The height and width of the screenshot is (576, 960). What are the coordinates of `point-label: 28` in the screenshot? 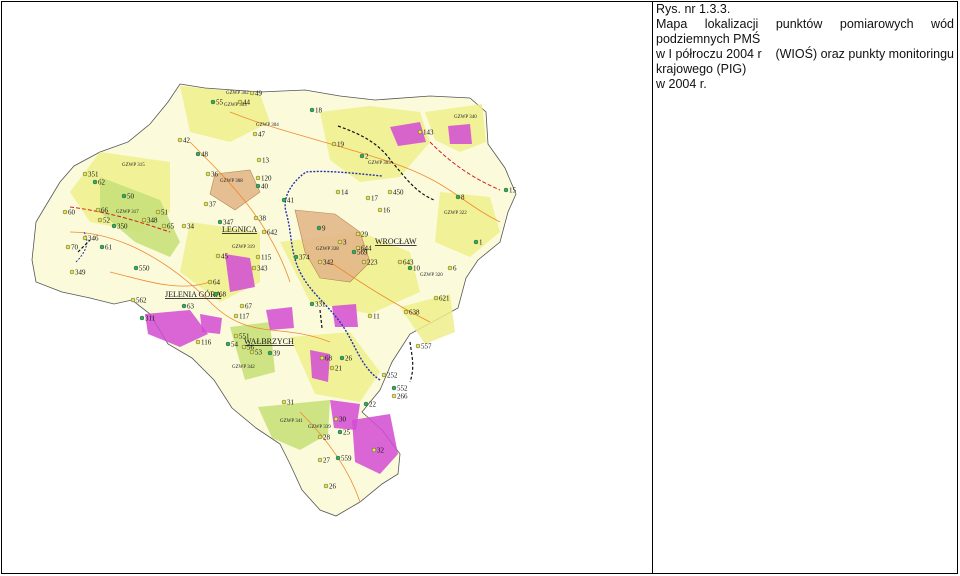 It's located at (327, 438).